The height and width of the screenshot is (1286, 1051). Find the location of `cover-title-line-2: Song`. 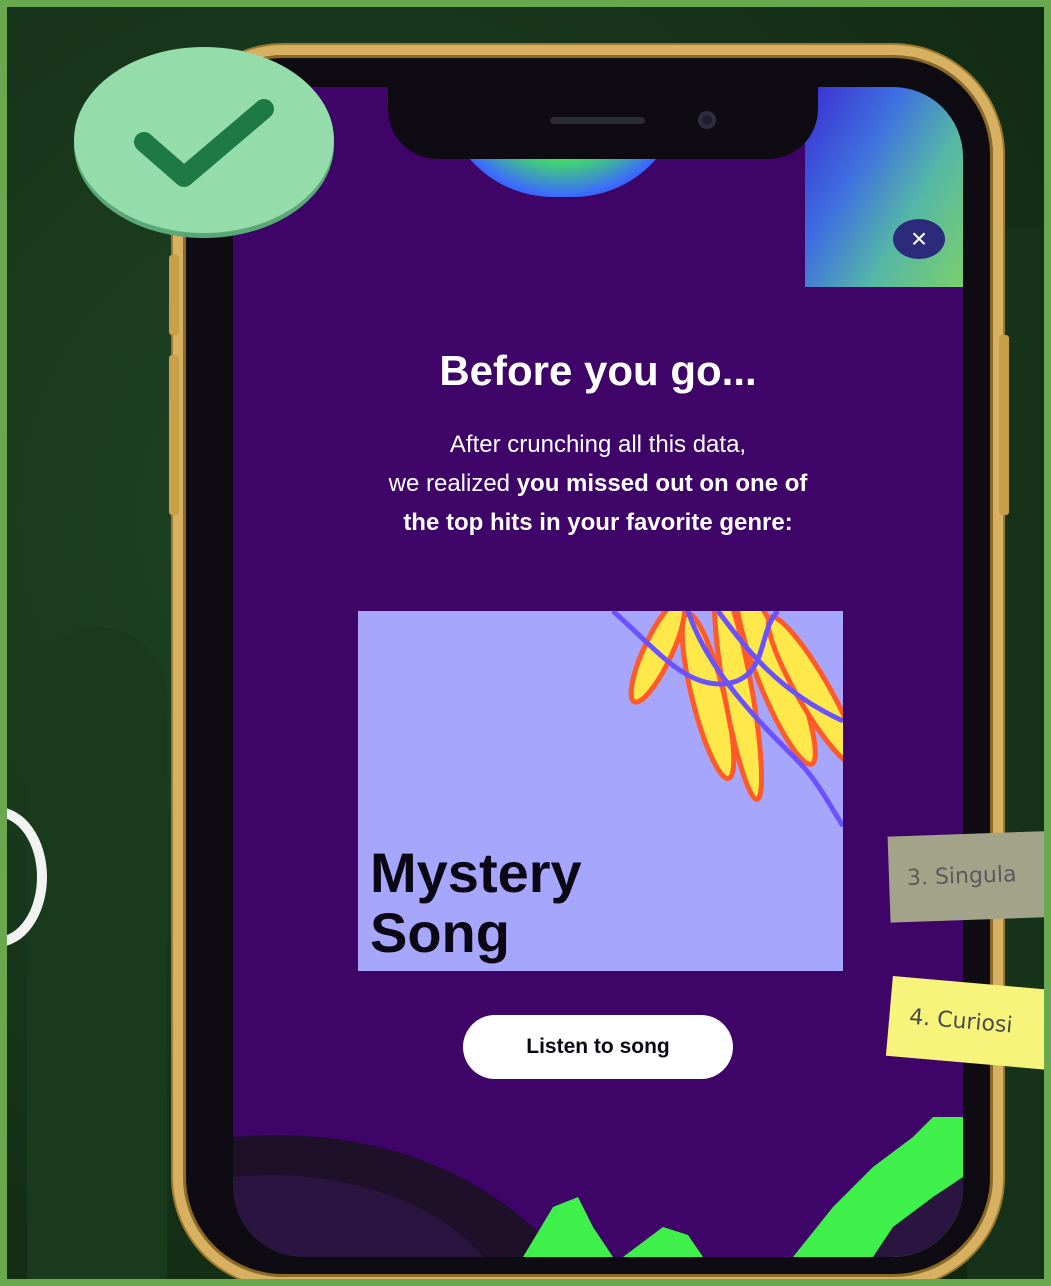

cover-title-line-2: Song is located at coordinates (440, 932).